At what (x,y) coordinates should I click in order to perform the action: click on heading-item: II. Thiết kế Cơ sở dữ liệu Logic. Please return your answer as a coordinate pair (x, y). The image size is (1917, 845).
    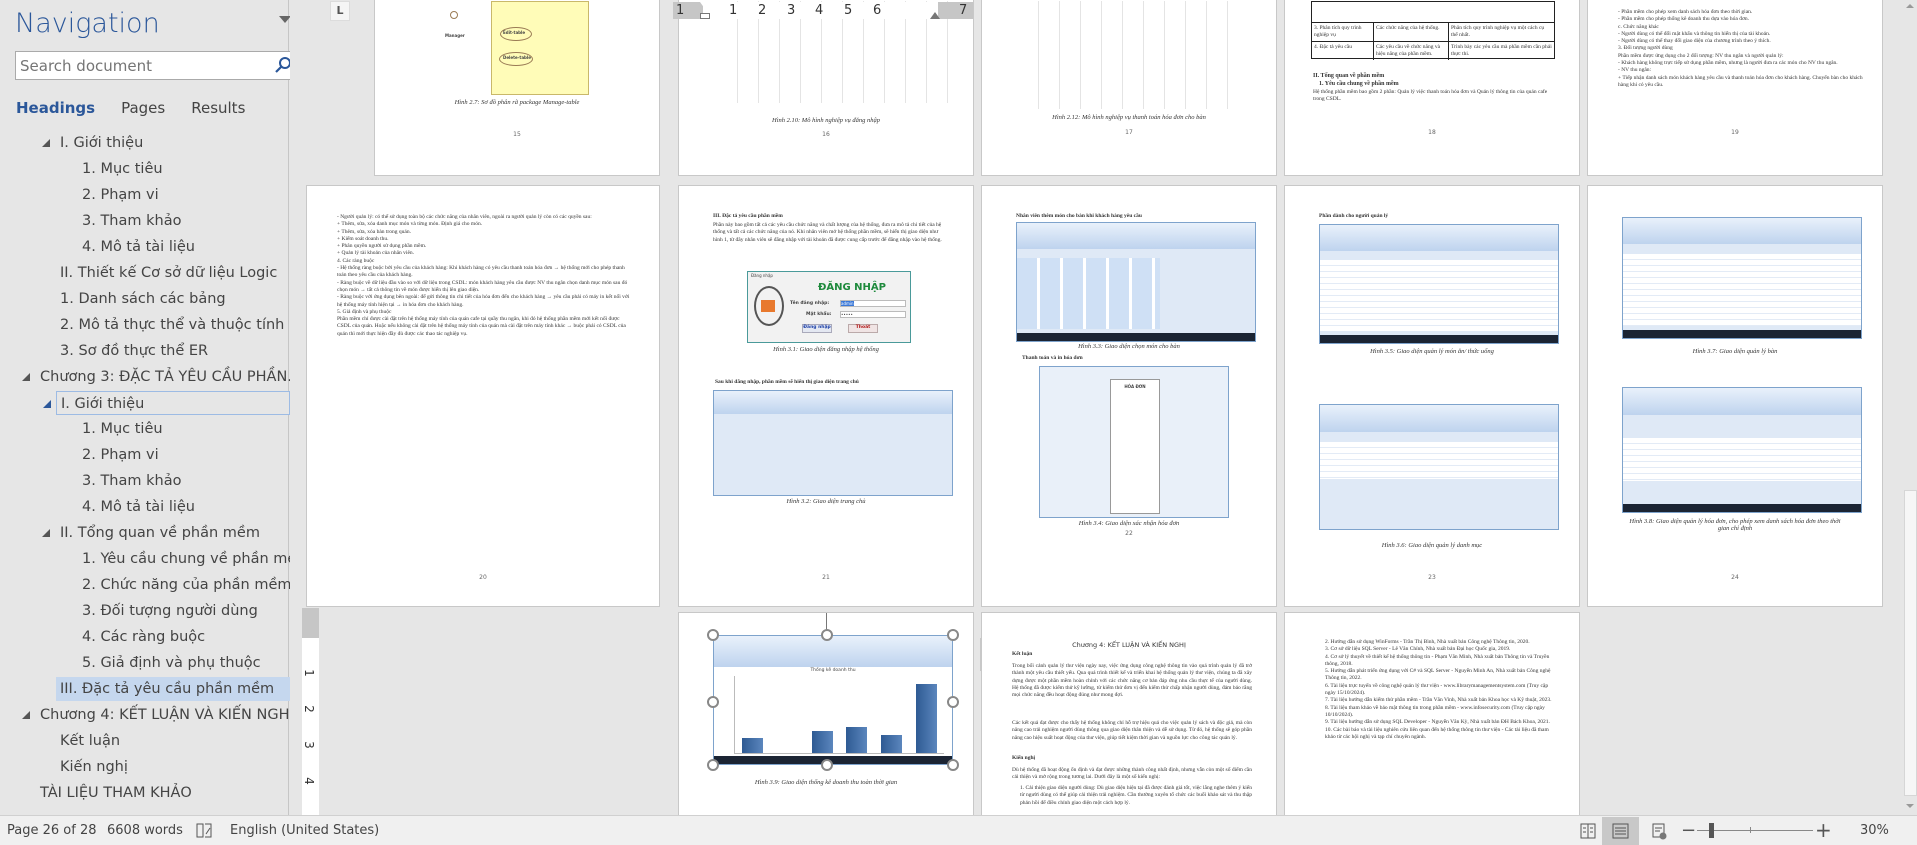
    Looking at the image, I should click on (166, 273).